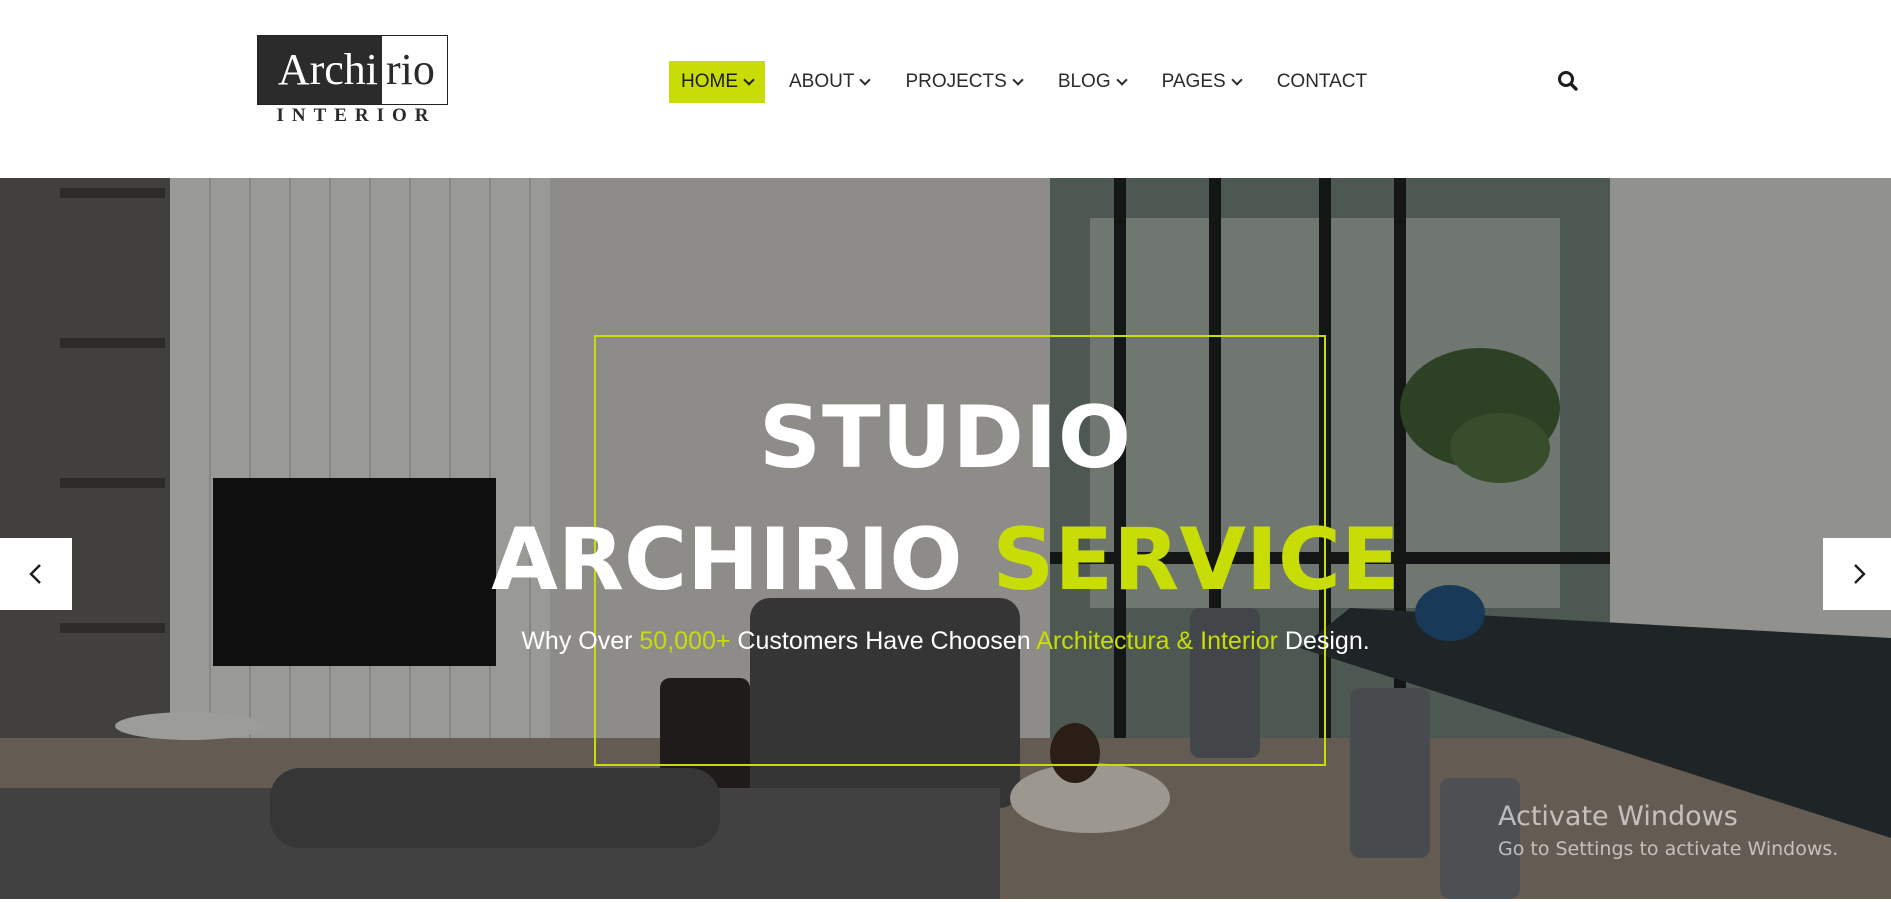 The image size is (1891, 902). What do you see at coordinates (356, 115) in the screenshot?
I see `logo-subtitle: INTERIOR` at bounding box center [356, 115].